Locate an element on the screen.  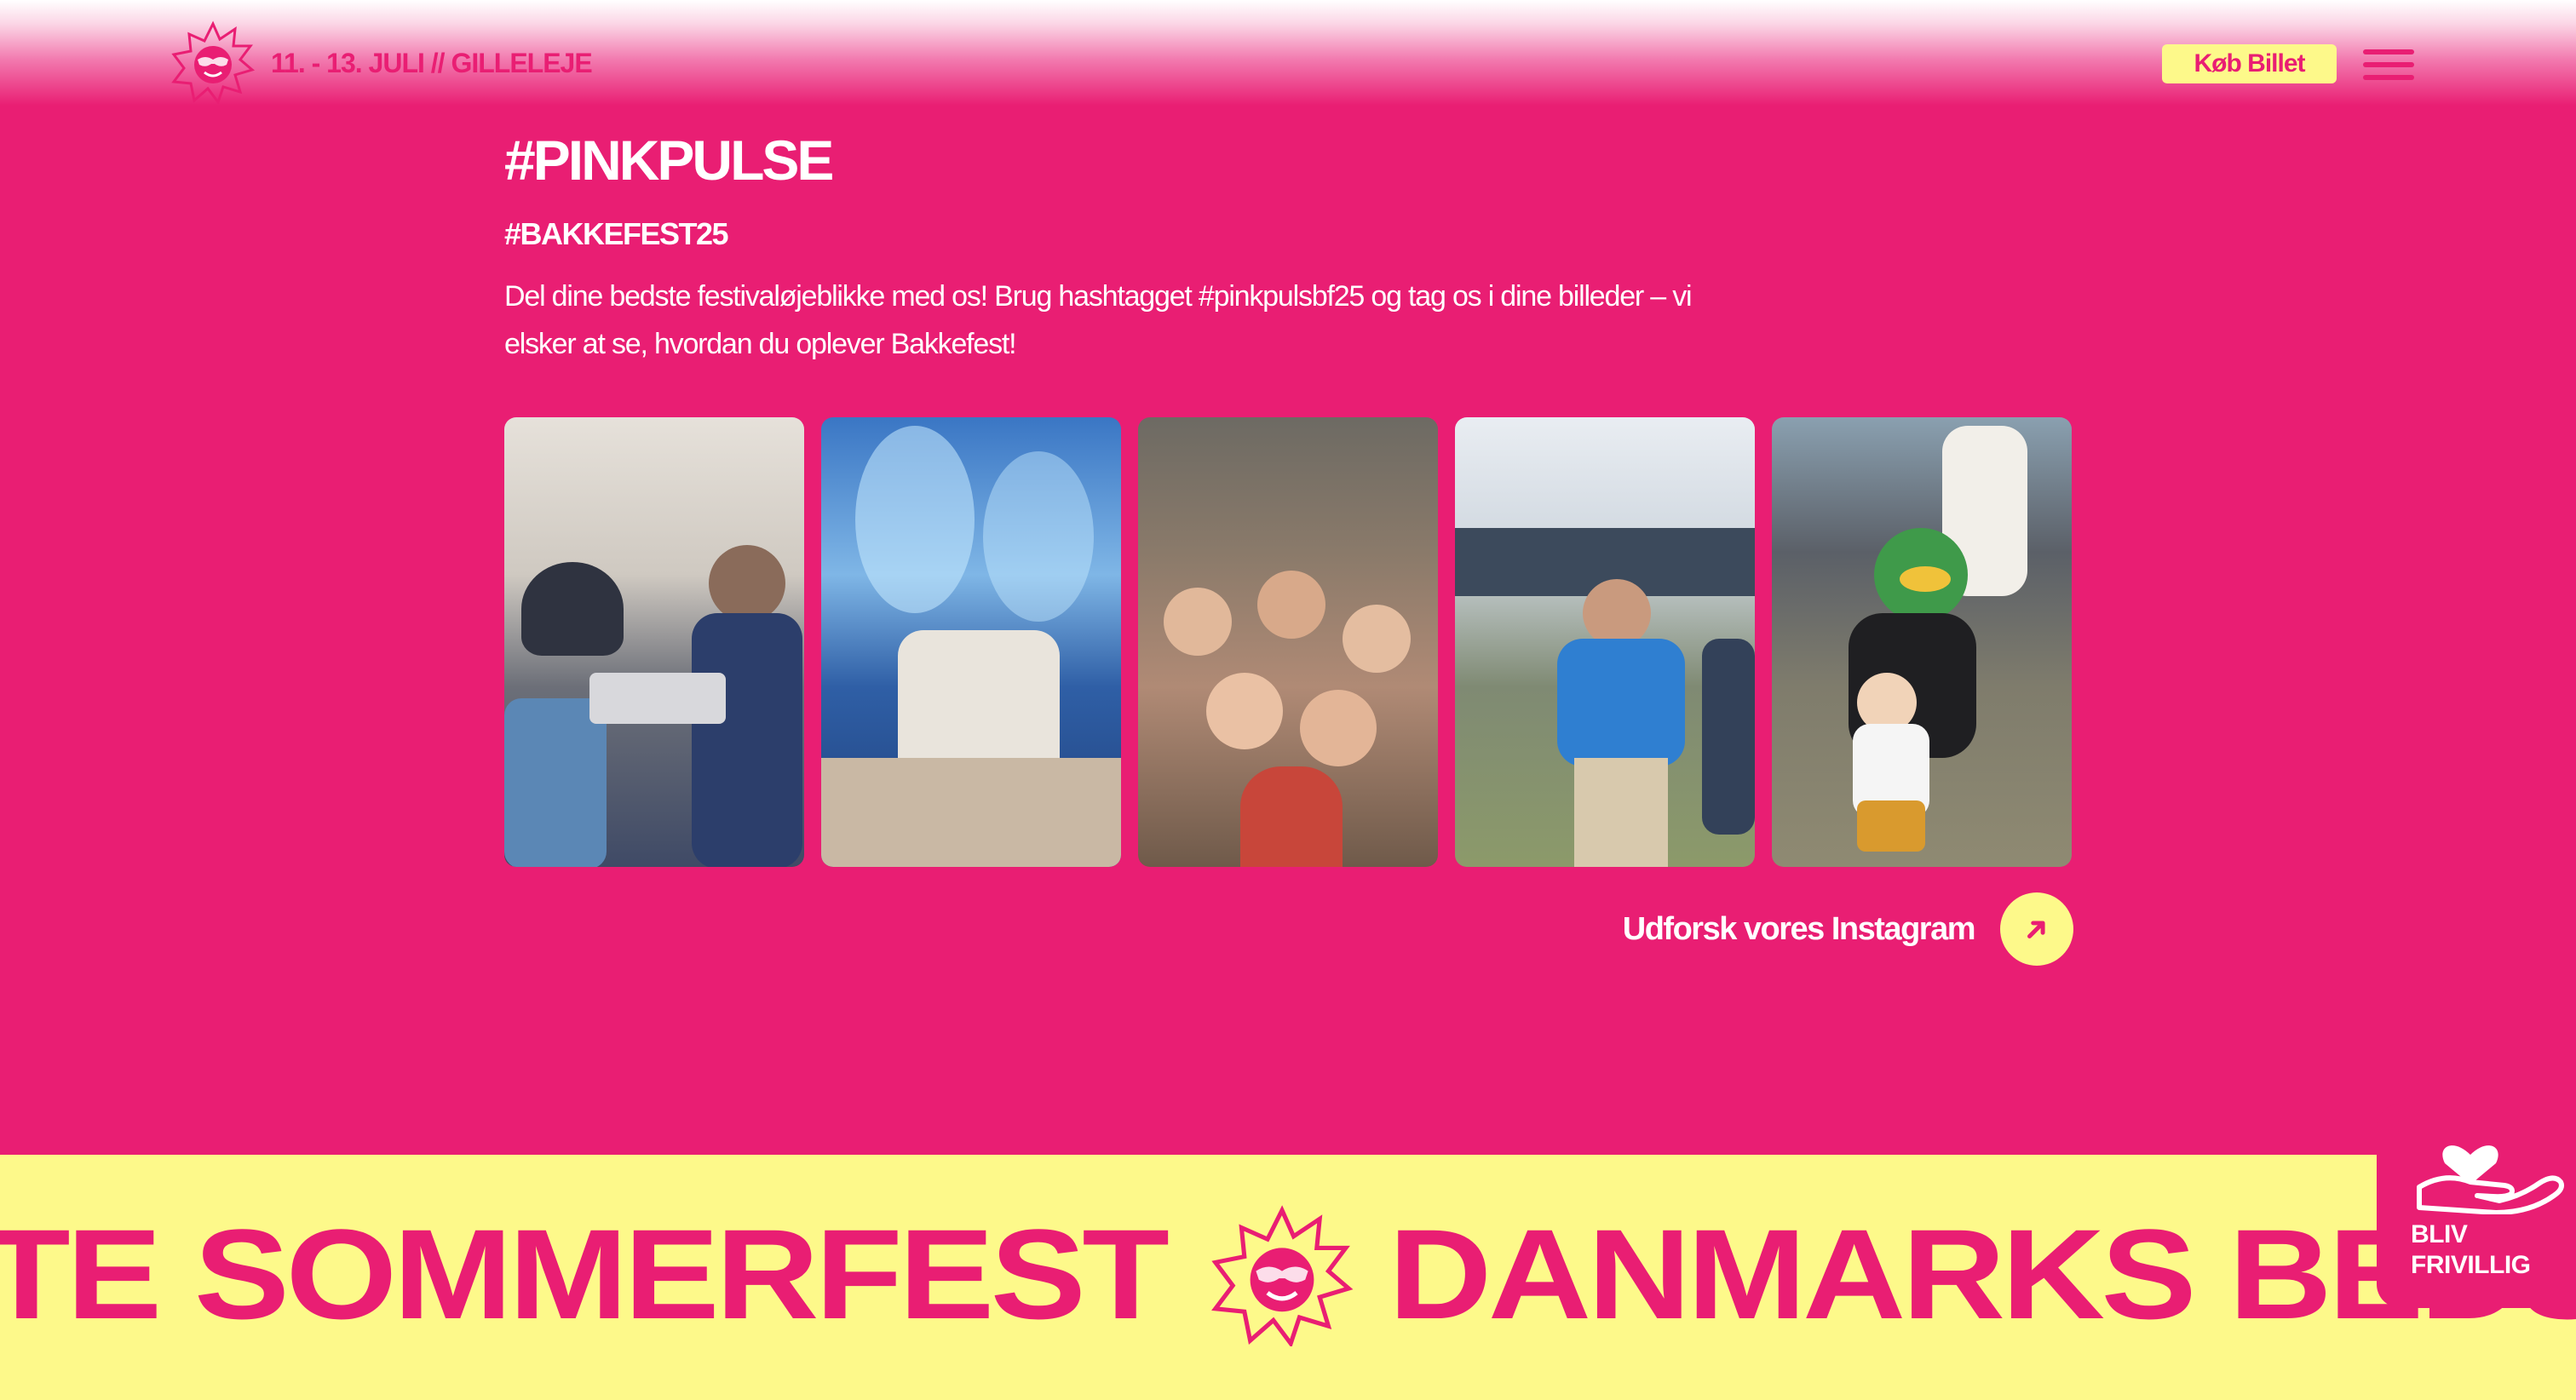
marquee-track: TE SOMMERFEST DANMARKS BEDSTE is located at coordinates (1288, 1274).